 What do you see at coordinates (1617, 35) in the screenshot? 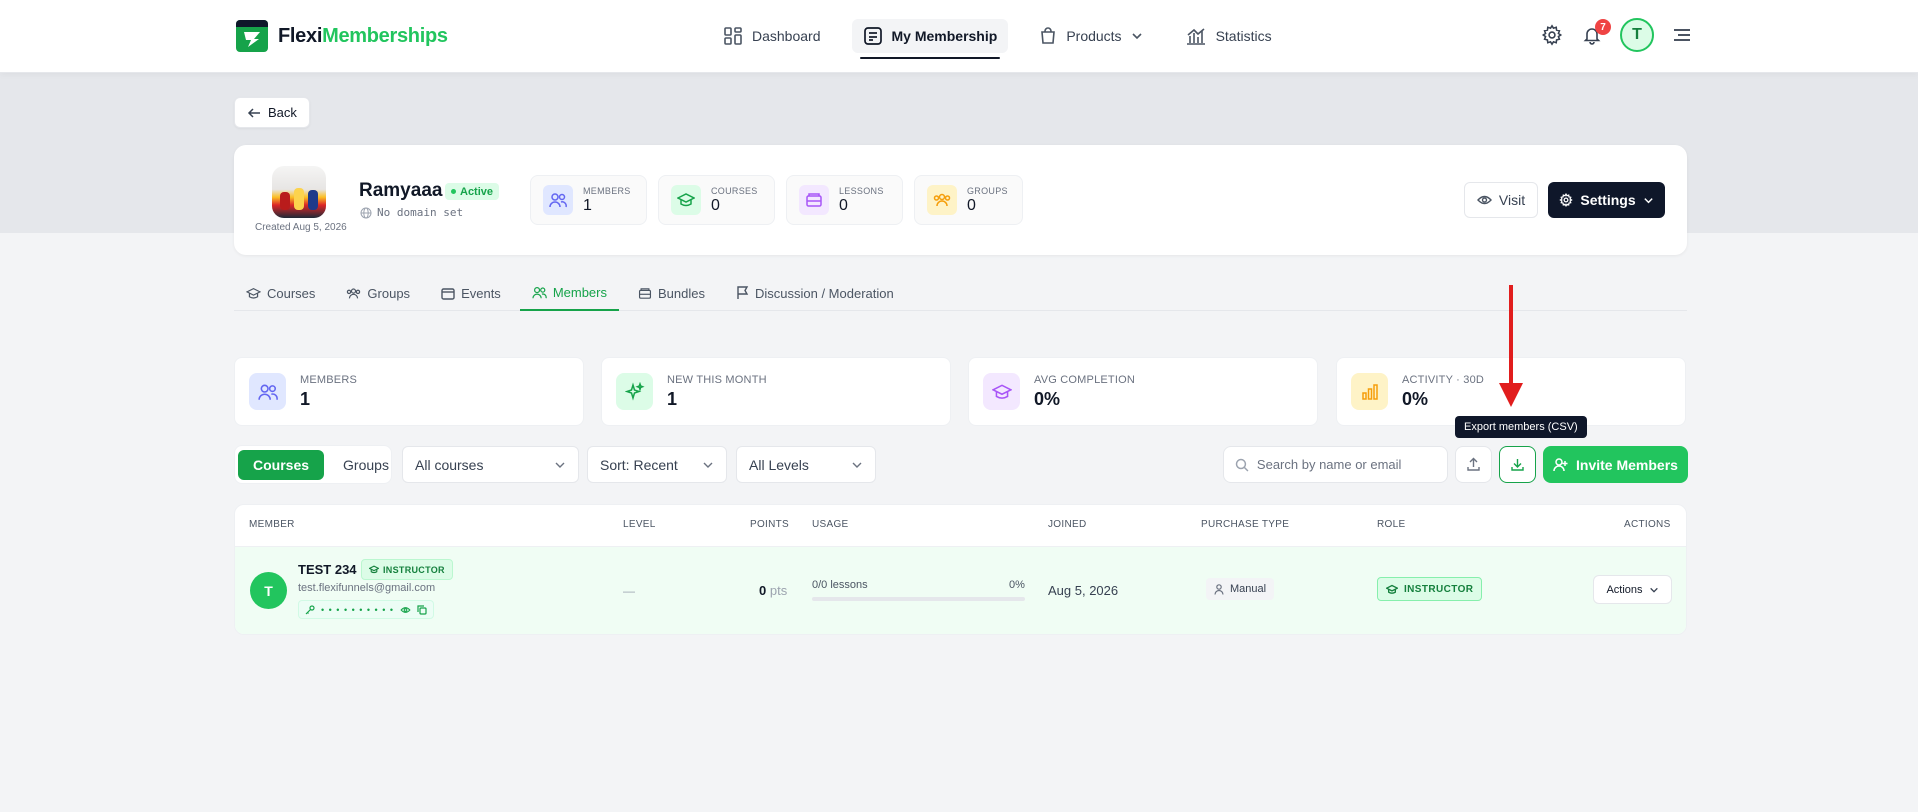
I see `nav-actions: 7 T` at bounding box center [1617, 35].